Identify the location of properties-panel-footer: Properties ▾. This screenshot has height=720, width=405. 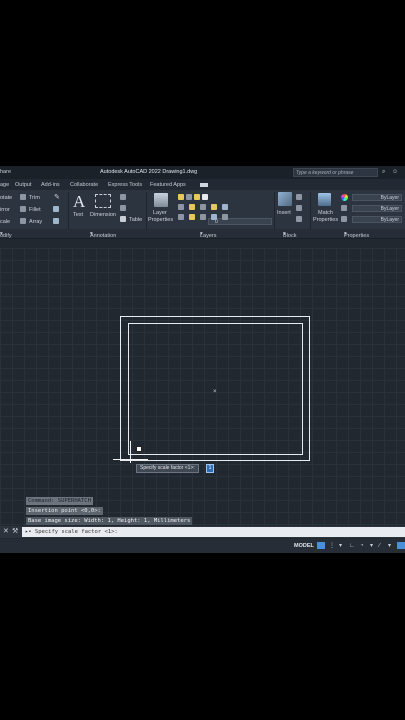
(356, 235).